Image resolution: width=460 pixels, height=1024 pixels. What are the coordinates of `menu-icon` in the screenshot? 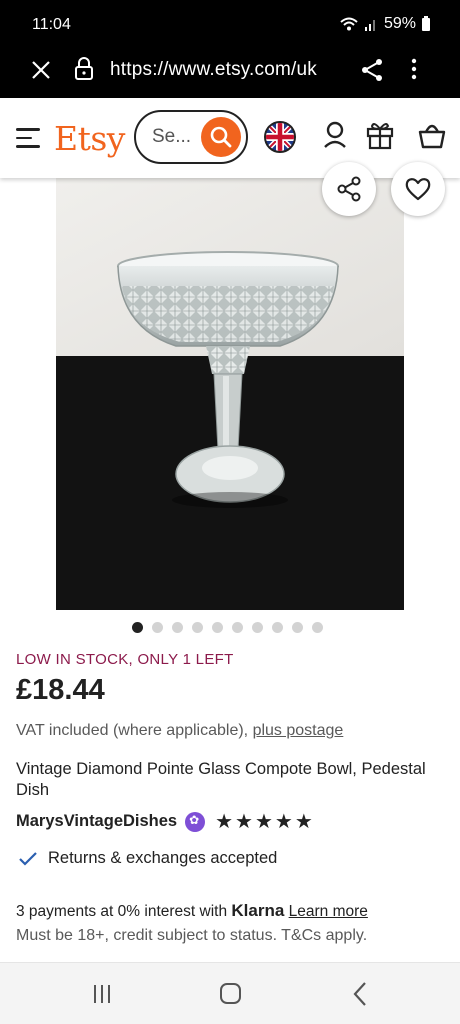 It's located at (28, 138).